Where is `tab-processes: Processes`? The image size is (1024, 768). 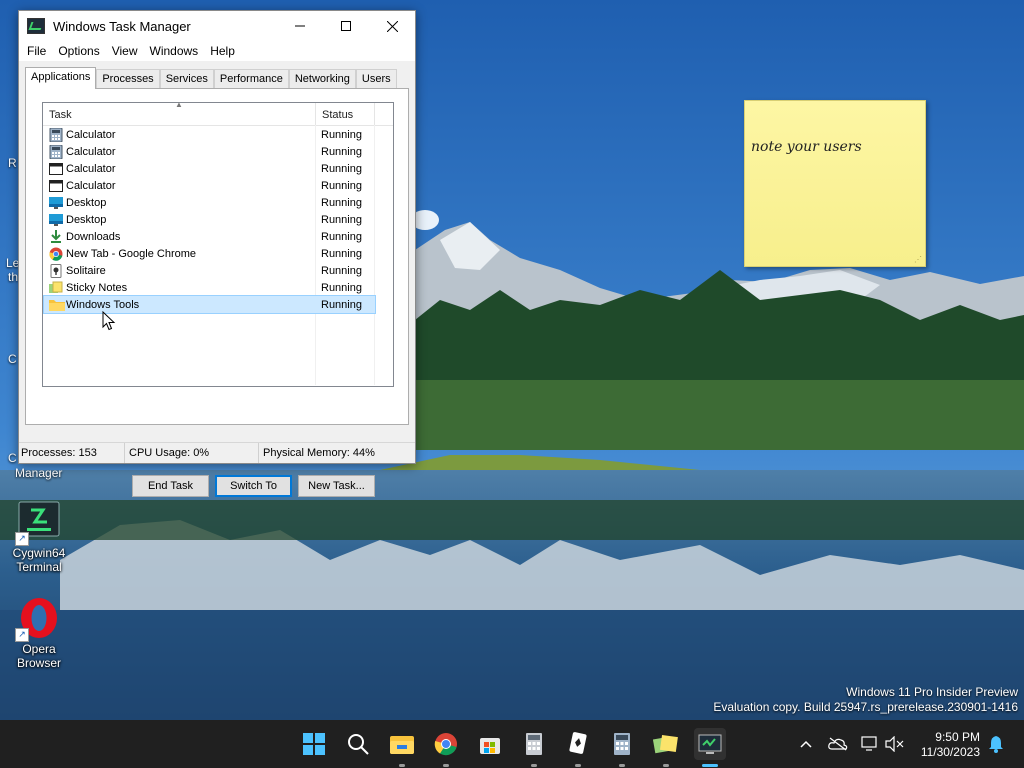
tab-processes: Processes is located at coordinates (128, 78).